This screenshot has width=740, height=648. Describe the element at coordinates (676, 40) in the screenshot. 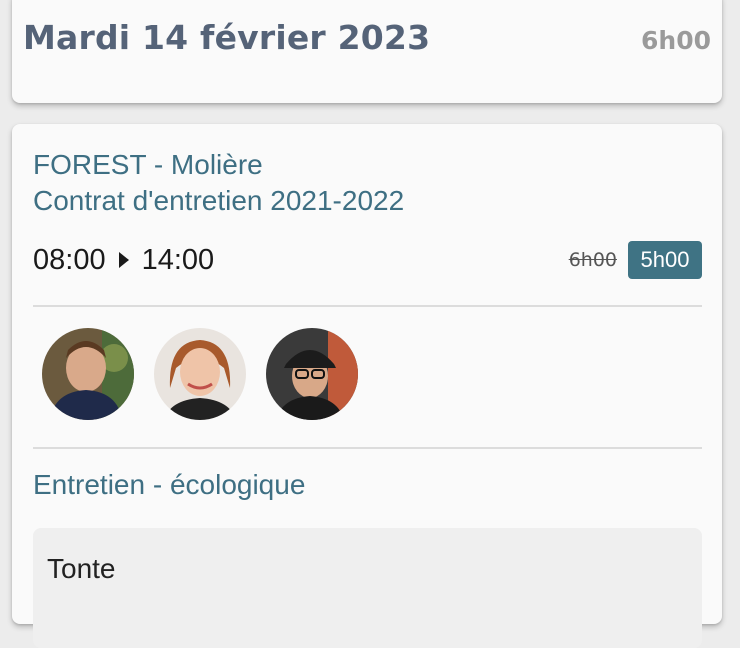

I see `day-total-duration: 6h00` at that location.